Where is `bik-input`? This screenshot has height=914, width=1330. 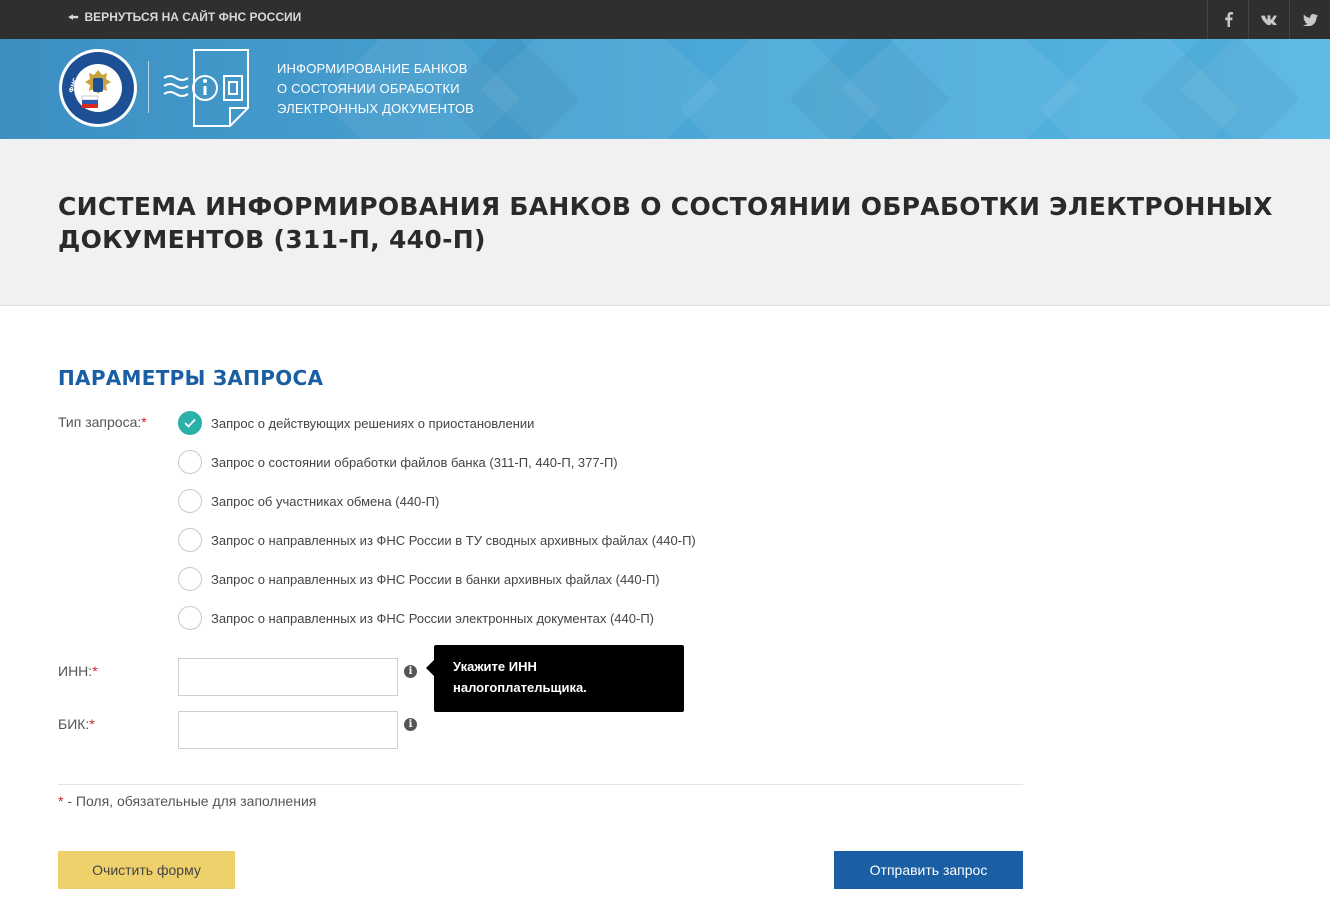
bik-input is located at coordinates (288, 730).